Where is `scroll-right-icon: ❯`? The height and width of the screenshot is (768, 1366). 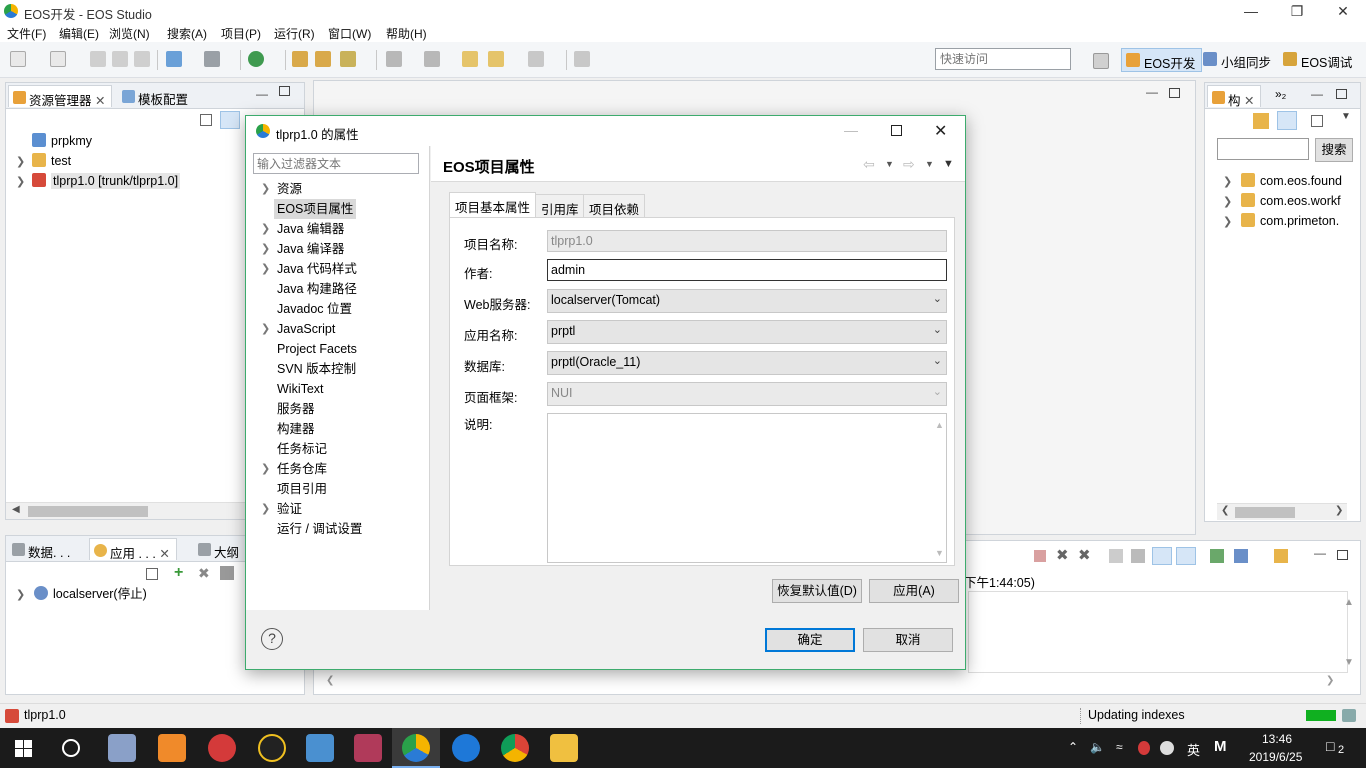 scroll-right-icon: ❯ is located at coordinates (1330, 680).